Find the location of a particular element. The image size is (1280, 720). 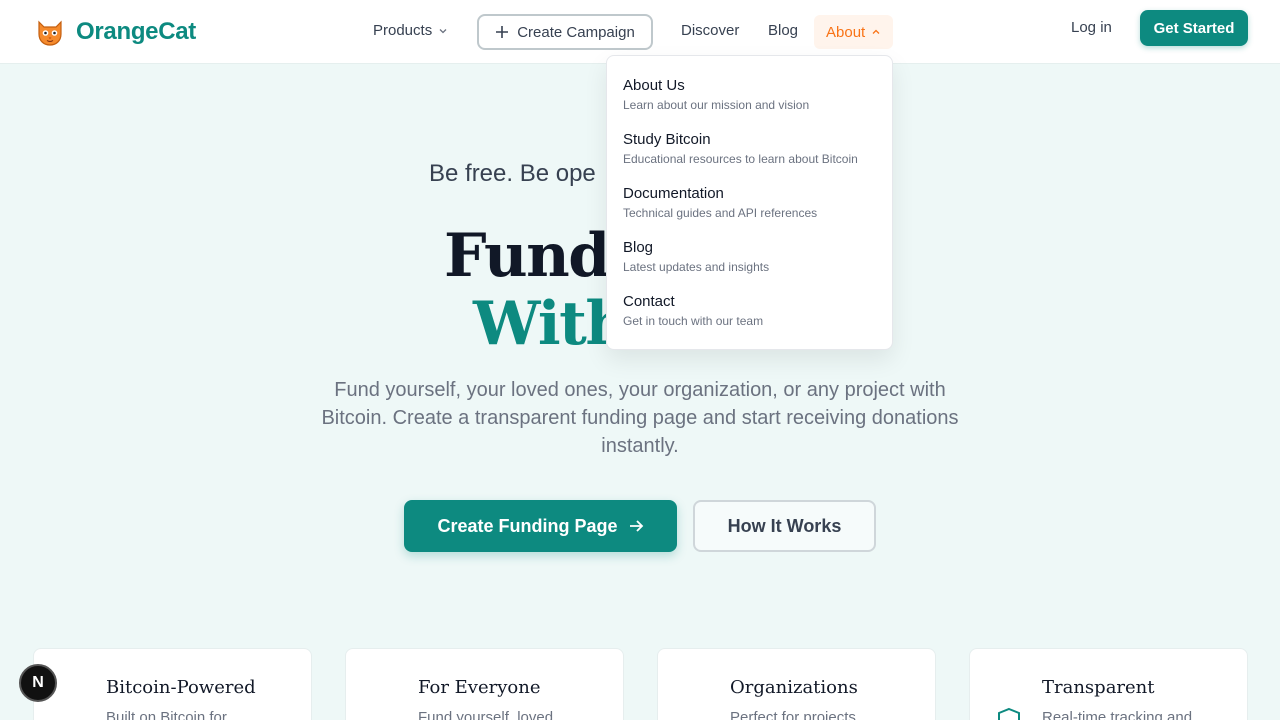

arrow-right-icon is located at coordinates (636, 526).